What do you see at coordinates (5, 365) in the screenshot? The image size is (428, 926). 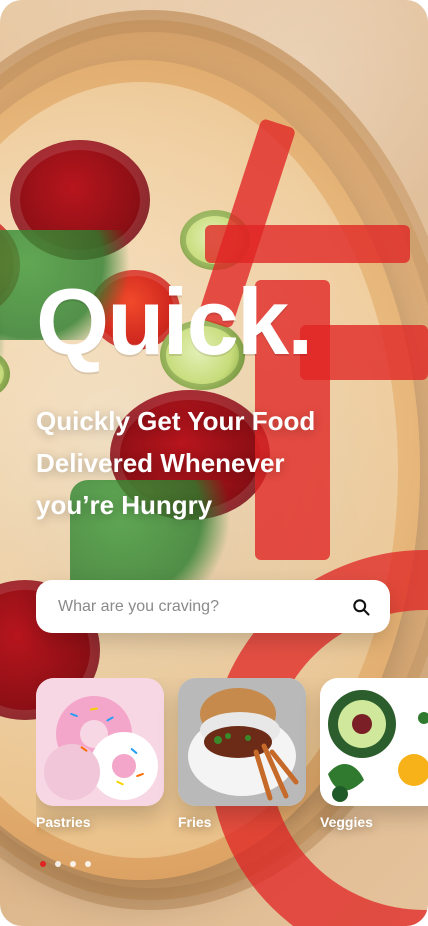 I see `herb-leaves` at bounding box center [5, 365].